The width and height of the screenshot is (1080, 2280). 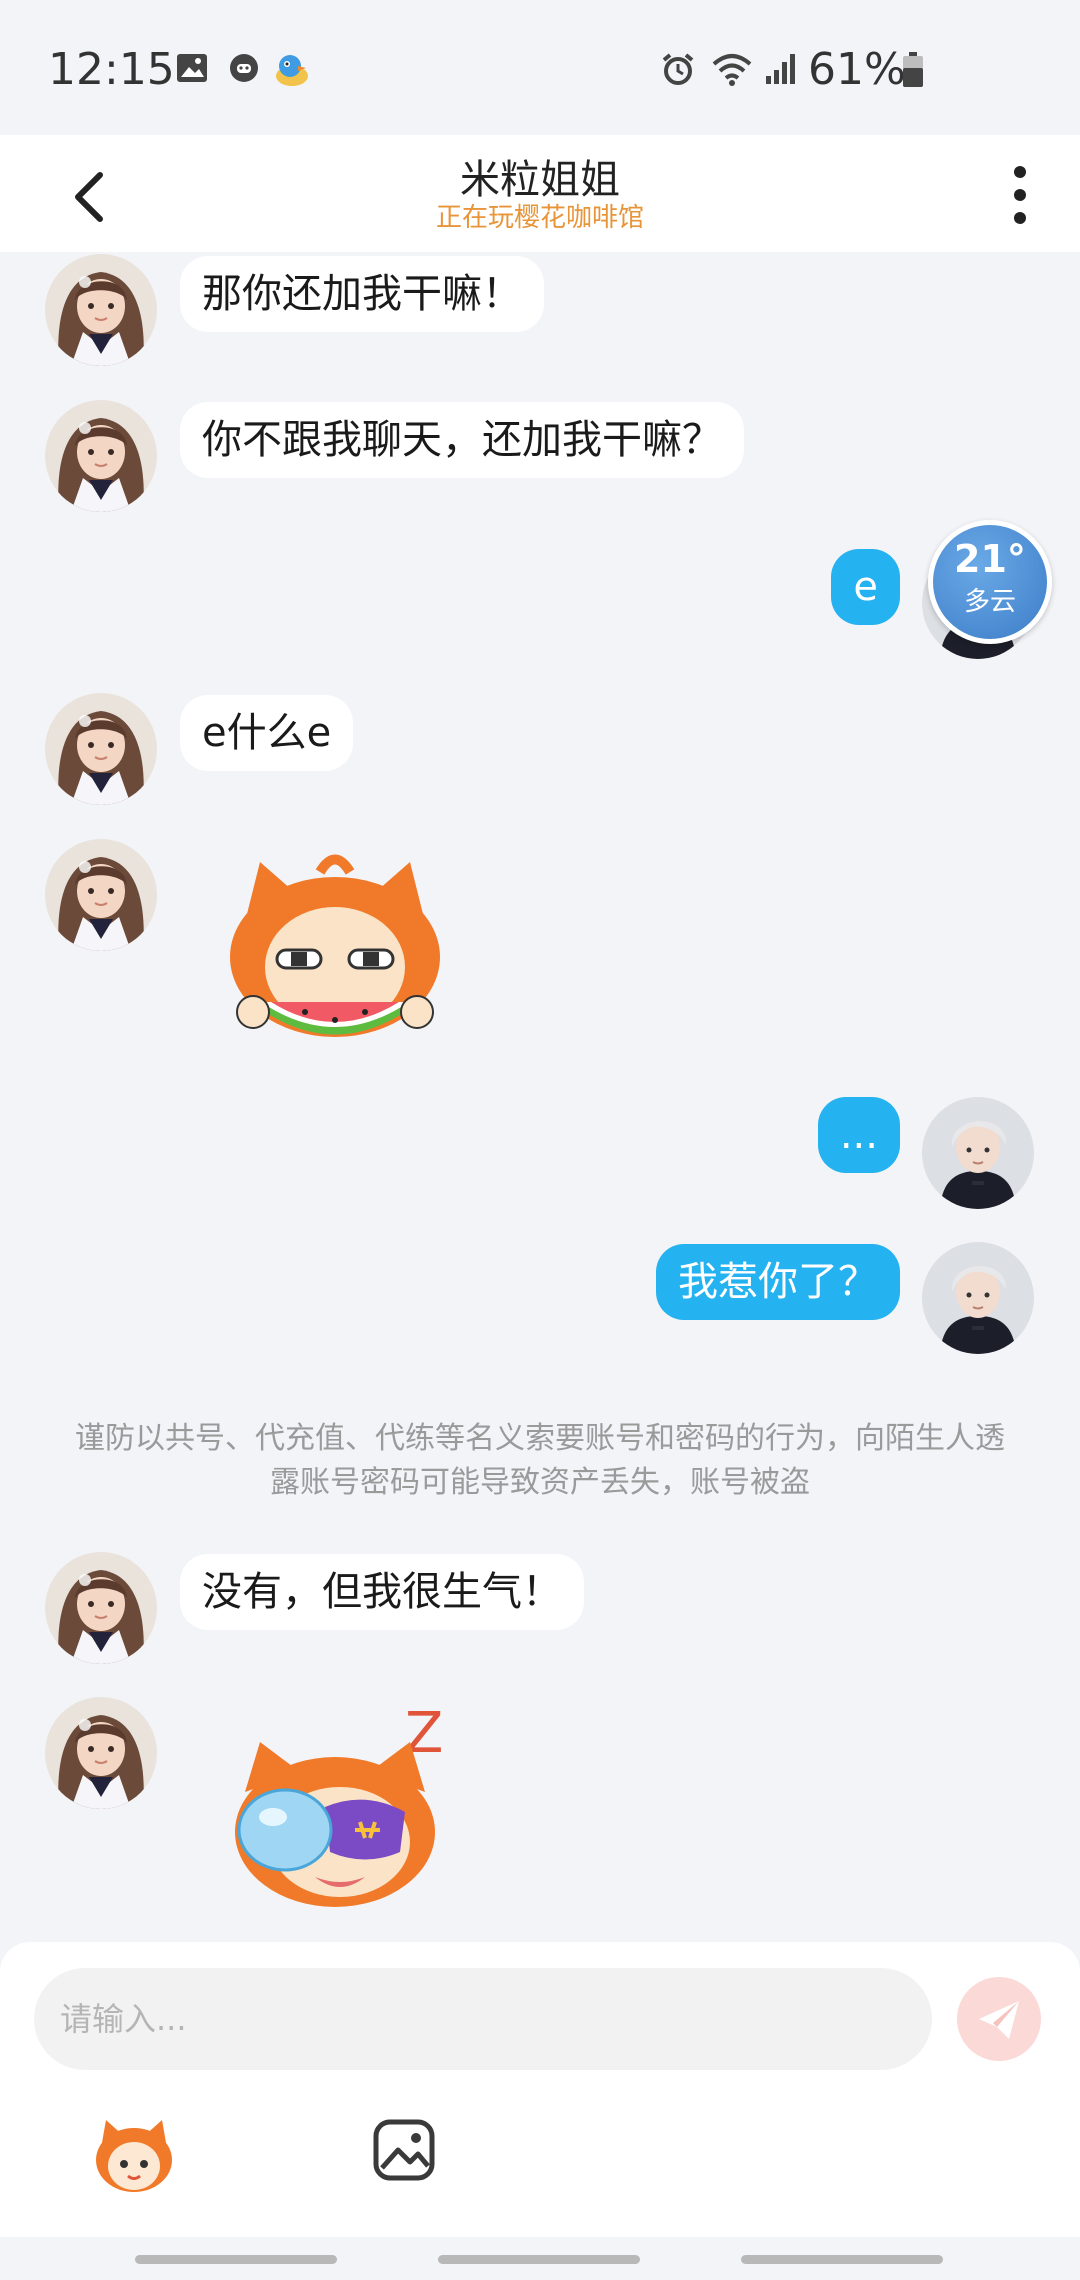 What do you see at coordinates (857, 69) in the screenshot?
I see `battery-percent: 61%` at bounding box center [857, 69].